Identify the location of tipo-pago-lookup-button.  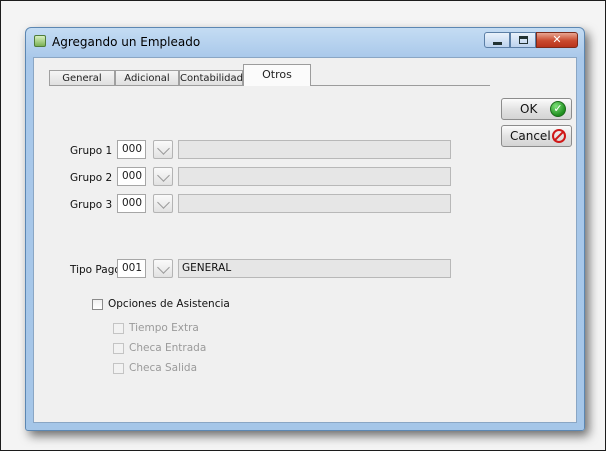
(163, 268).